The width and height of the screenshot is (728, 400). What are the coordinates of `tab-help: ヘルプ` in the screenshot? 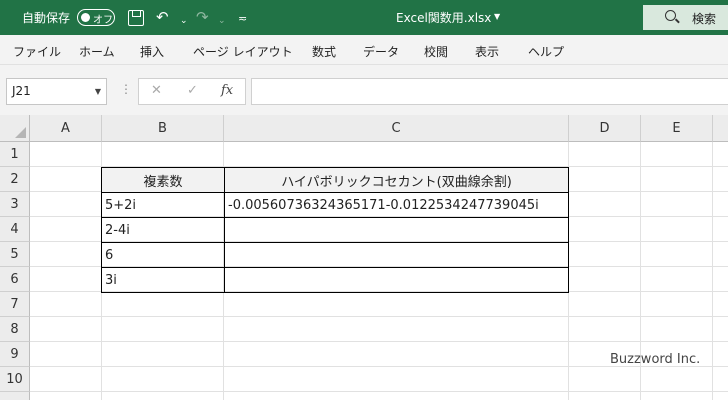 It's located at (546, 51).